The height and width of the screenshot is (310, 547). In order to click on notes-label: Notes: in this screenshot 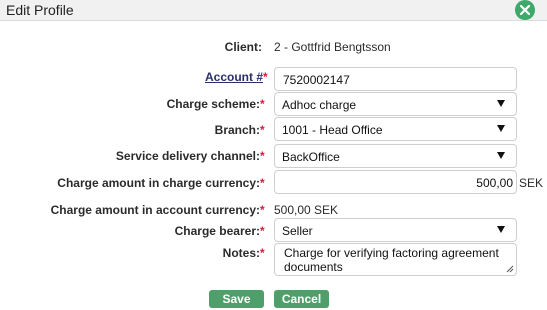, I will do `click(241, 253)`.